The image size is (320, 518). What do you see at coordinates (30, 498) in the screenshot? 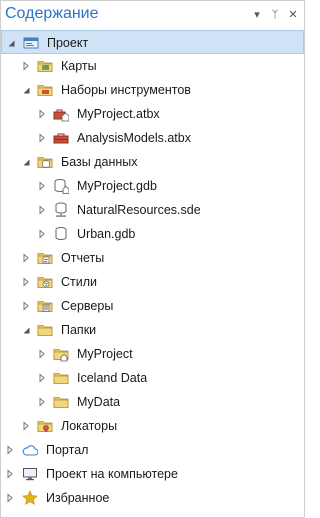
I see `favorites-star-icon` at bounding box center [30, 498].